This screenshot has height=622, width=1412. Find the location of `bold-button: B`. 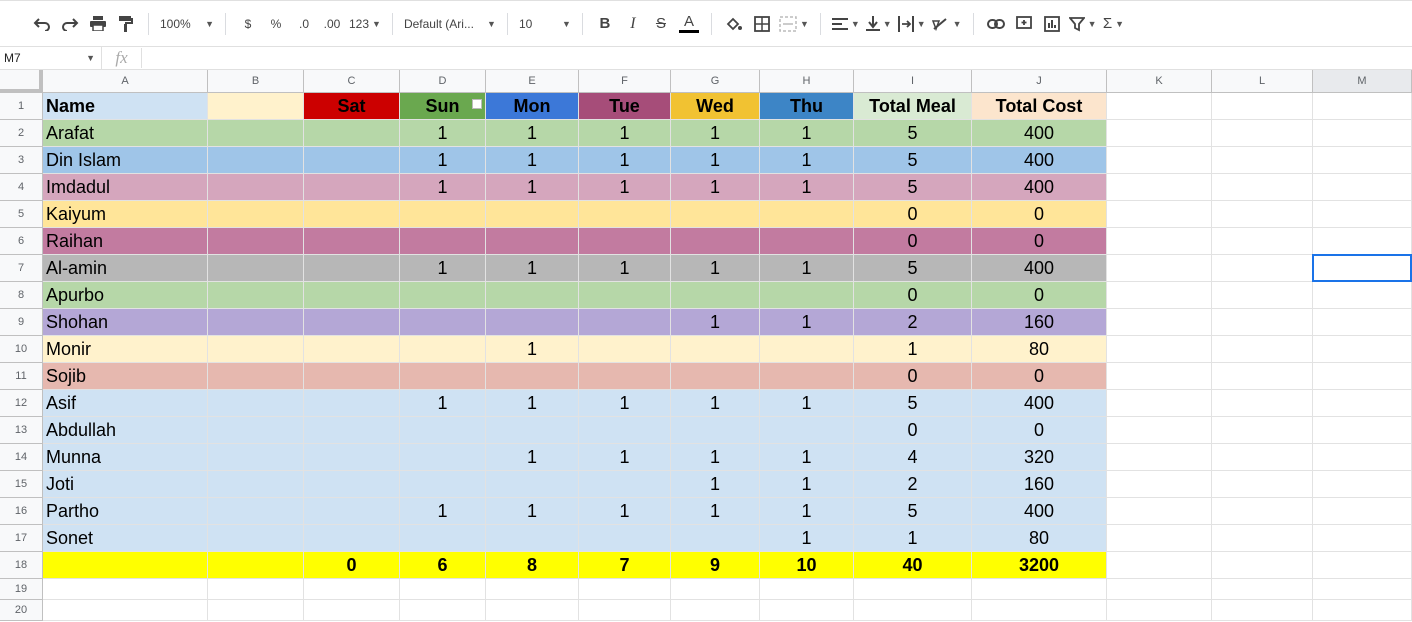

bold-button: B is located at coordinates (605, 24).